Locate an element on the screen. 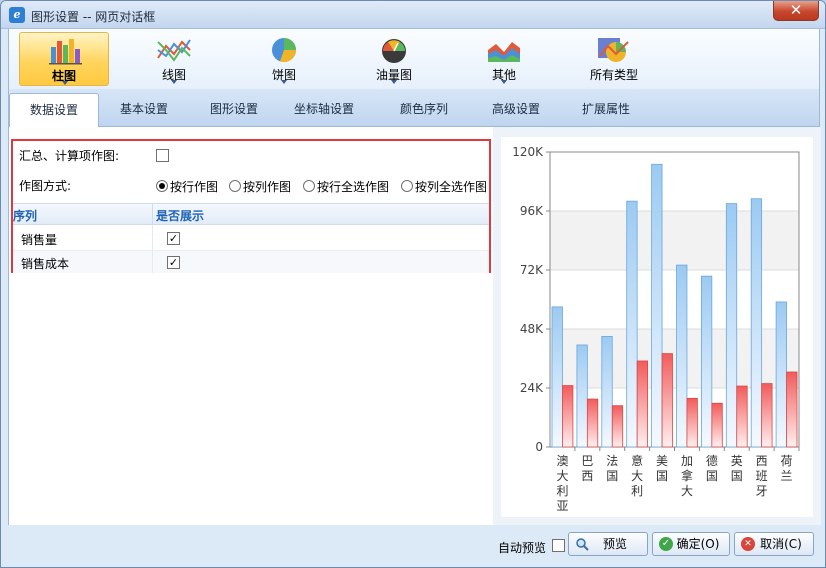  series-name: 销售成本 is located at coordinates (45, 264).